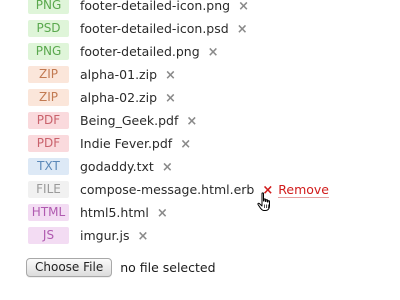 The width and height of the screenshot is (400, 300). What do you see at coordinates (200, 212) in the screenshot?
I see `file-row: HTML html5.html ×` at bounding box center [200, 212].